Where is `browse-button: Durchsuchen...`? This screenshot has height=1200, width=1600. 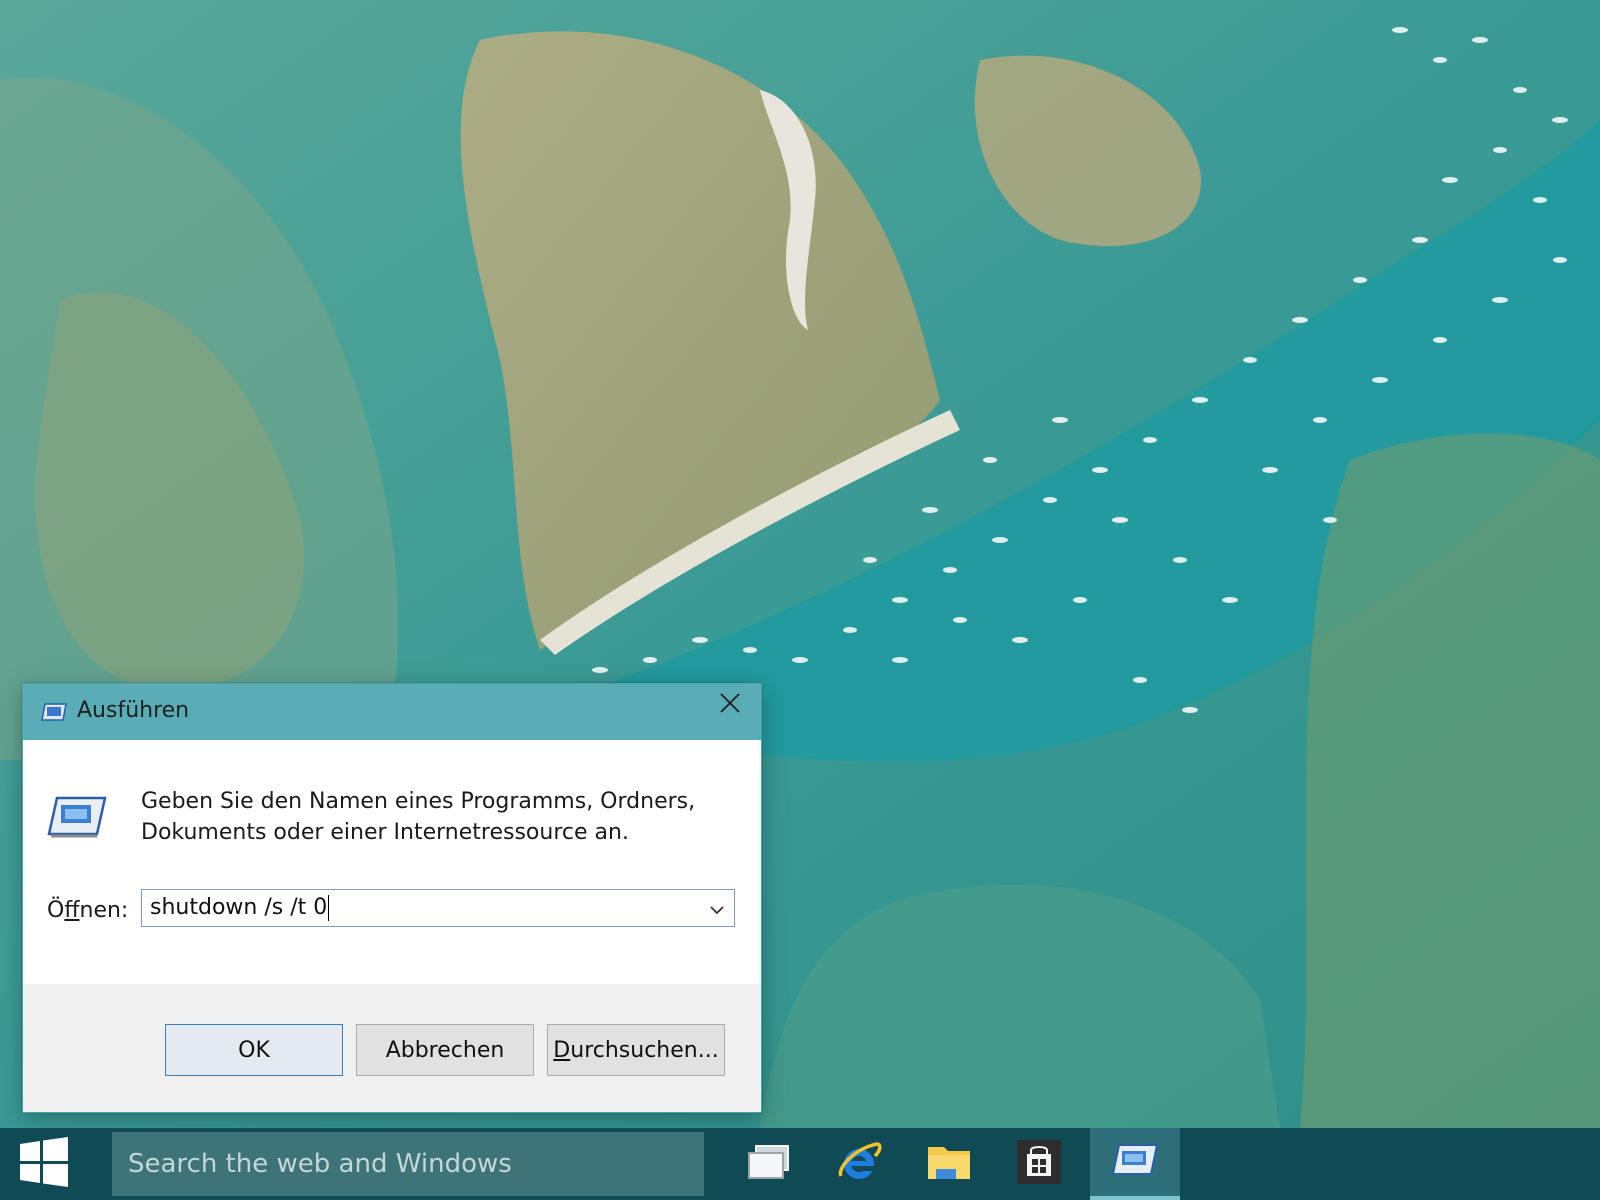
browse-button: Durchsuchen... is located at coordinates (636, 1050).